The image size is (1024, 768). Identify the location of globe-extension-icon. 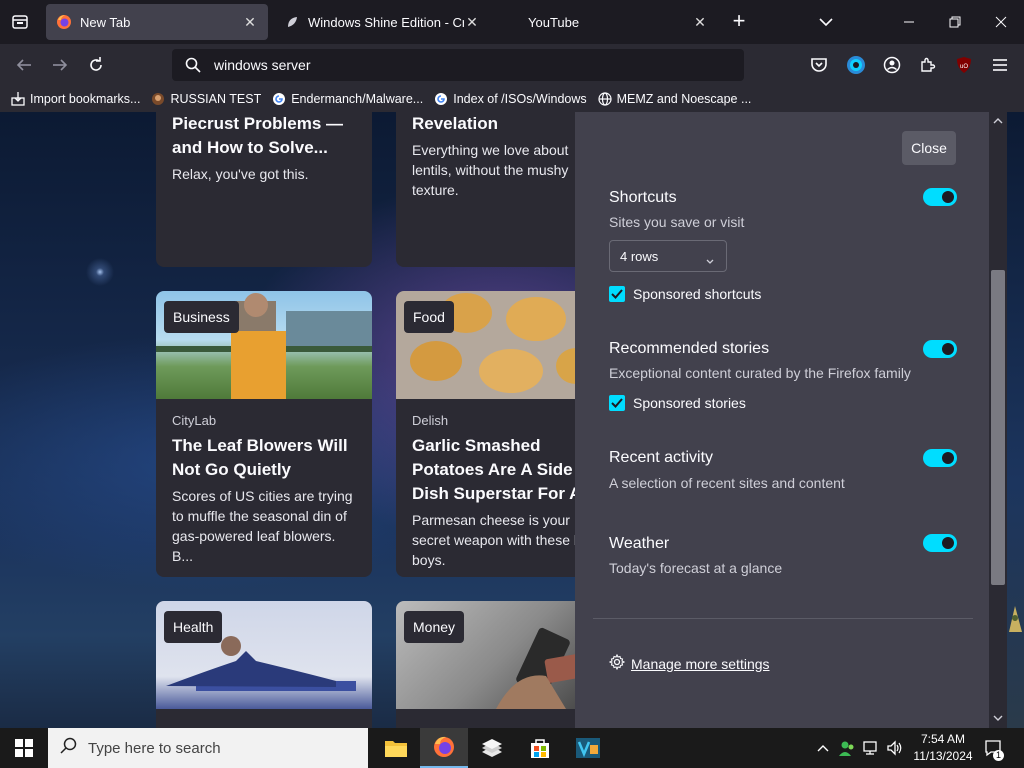
(856, 65).